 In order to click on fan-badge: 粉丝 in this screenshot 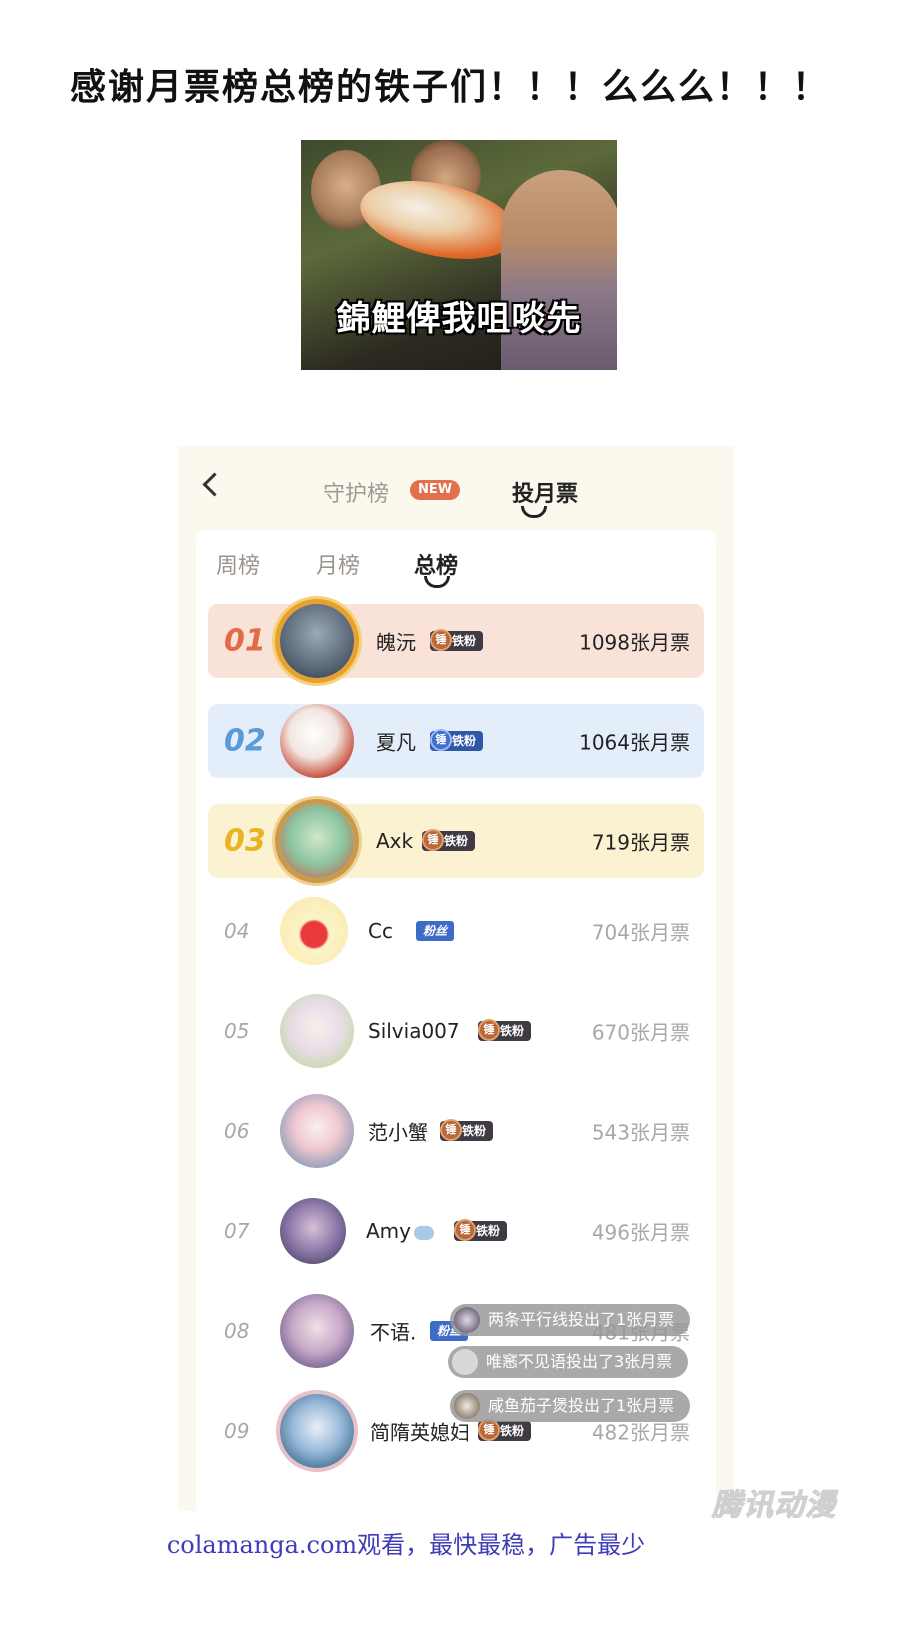, I will do `click(435, 931)`.